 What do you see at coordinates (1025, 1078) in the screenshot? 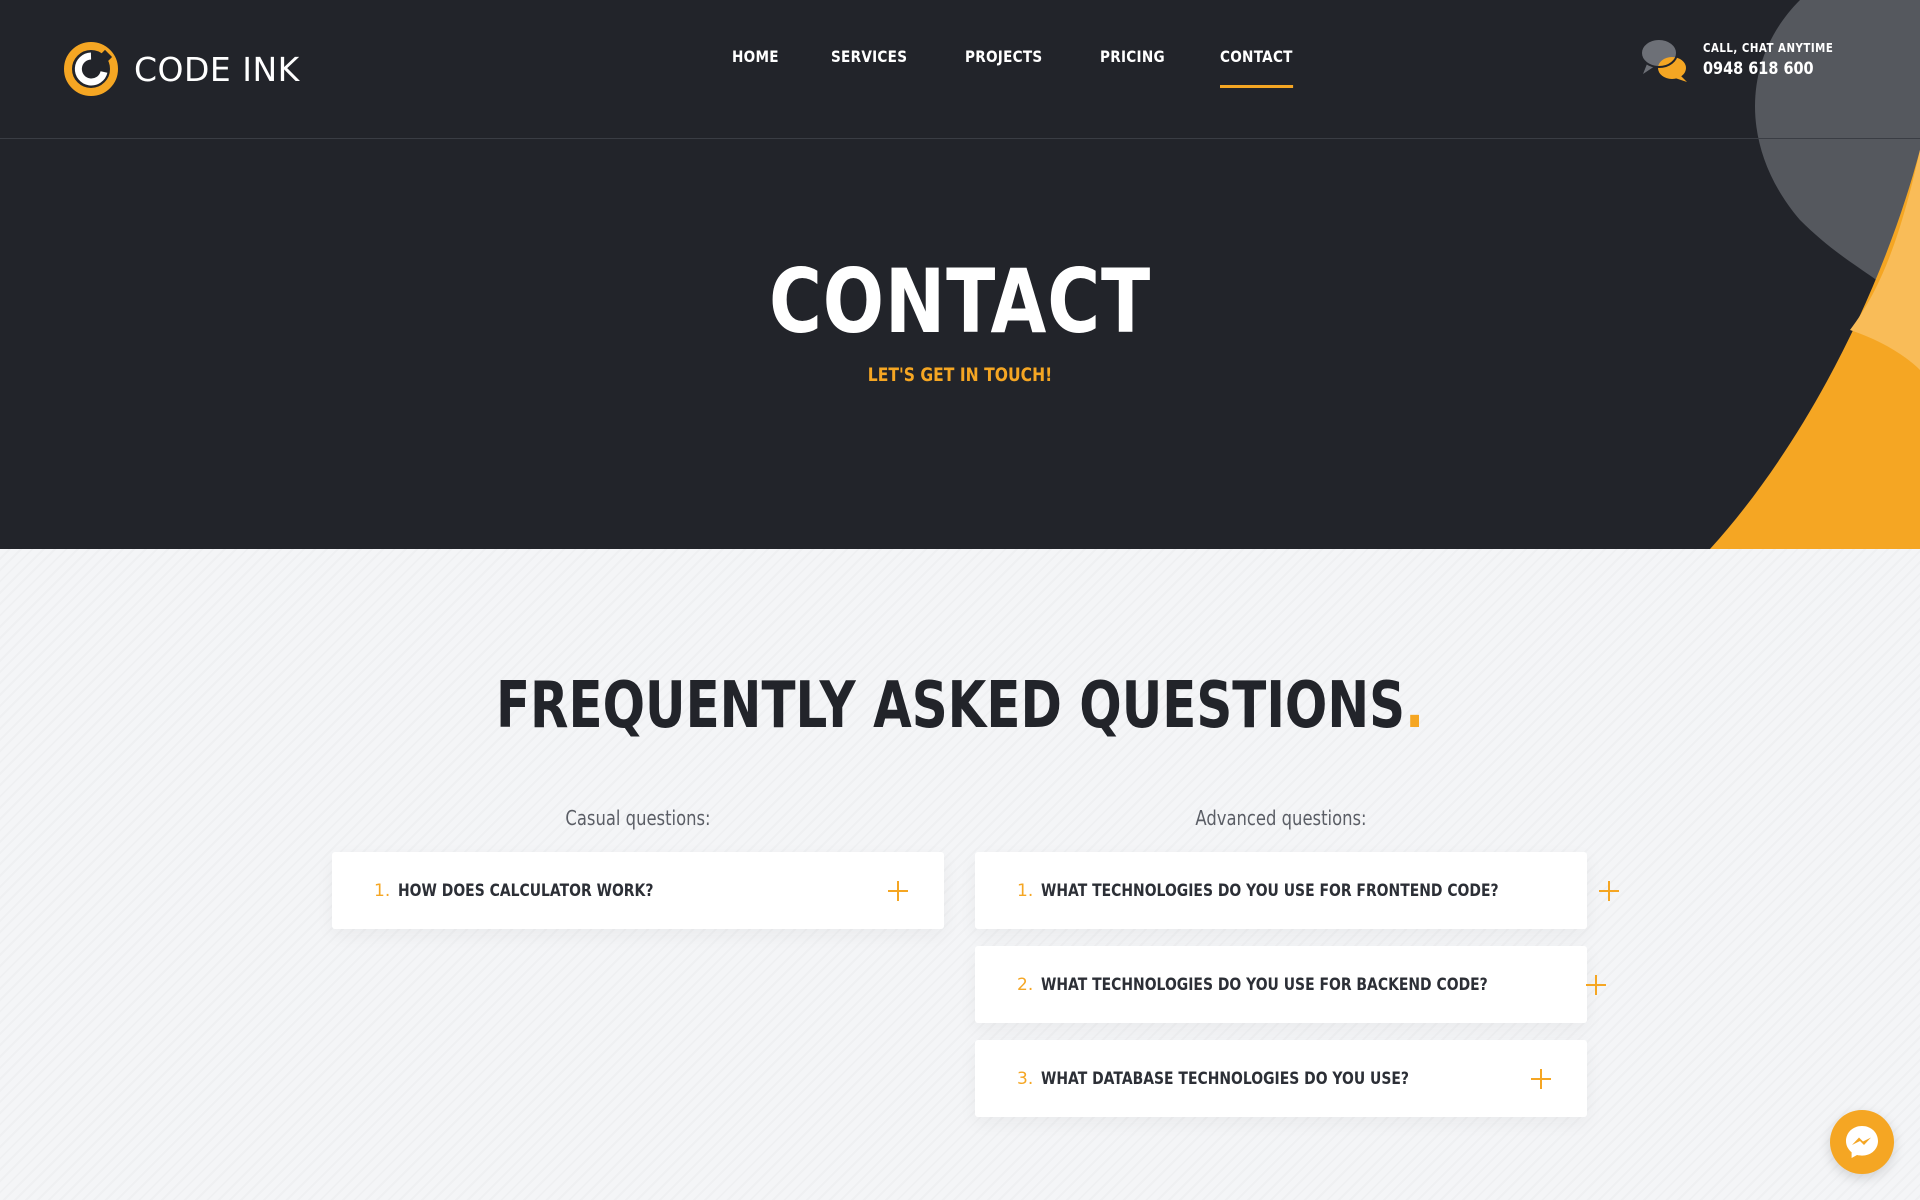
I see `faq-number: 3.` at bounding box center [1025, 1078].